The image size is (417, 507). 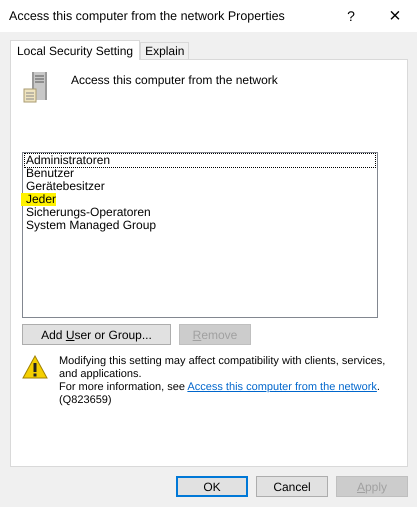 I want to click on policy-name: Access this computer from the network, so click(x=174, y=80).